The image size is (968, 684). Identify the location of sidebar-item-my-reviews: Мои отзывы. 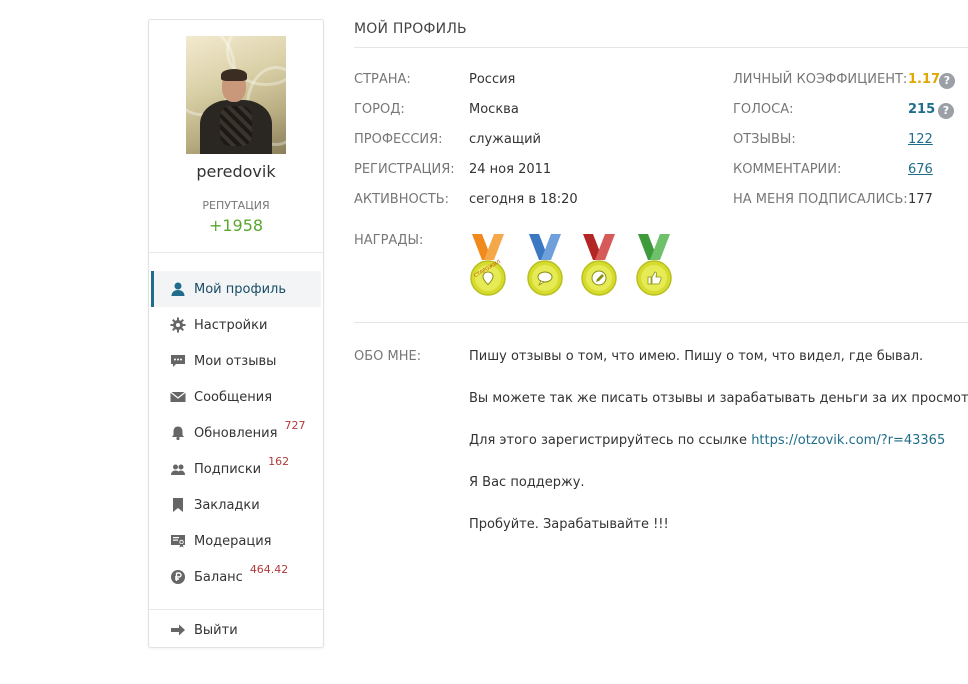
(236, 361).